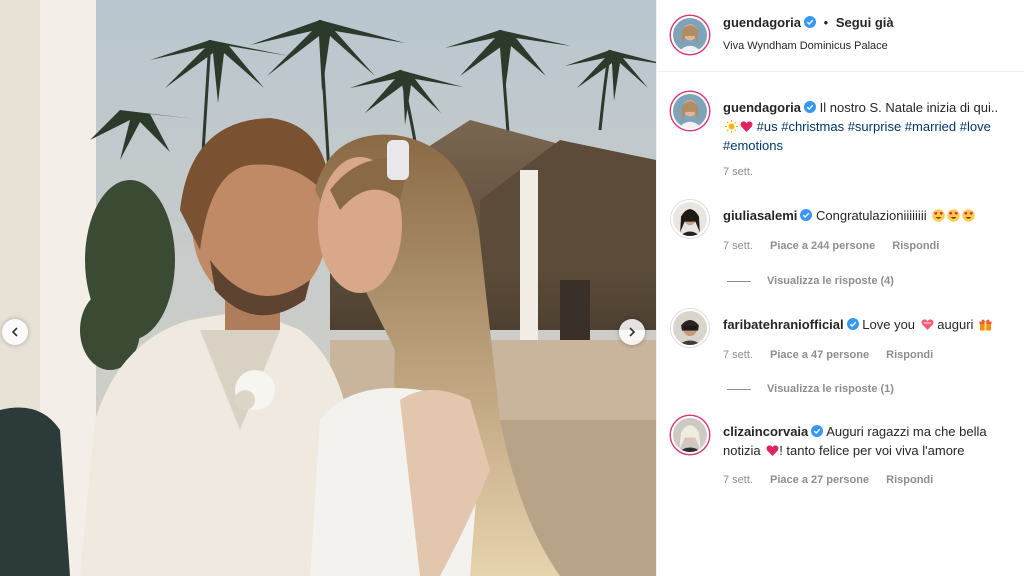 The height and width of the screenshot is (576, 1024). Describe the element at coordinates (874, 126) in the screenshot. I see `hashtag-surprise: #surprise` at that location.